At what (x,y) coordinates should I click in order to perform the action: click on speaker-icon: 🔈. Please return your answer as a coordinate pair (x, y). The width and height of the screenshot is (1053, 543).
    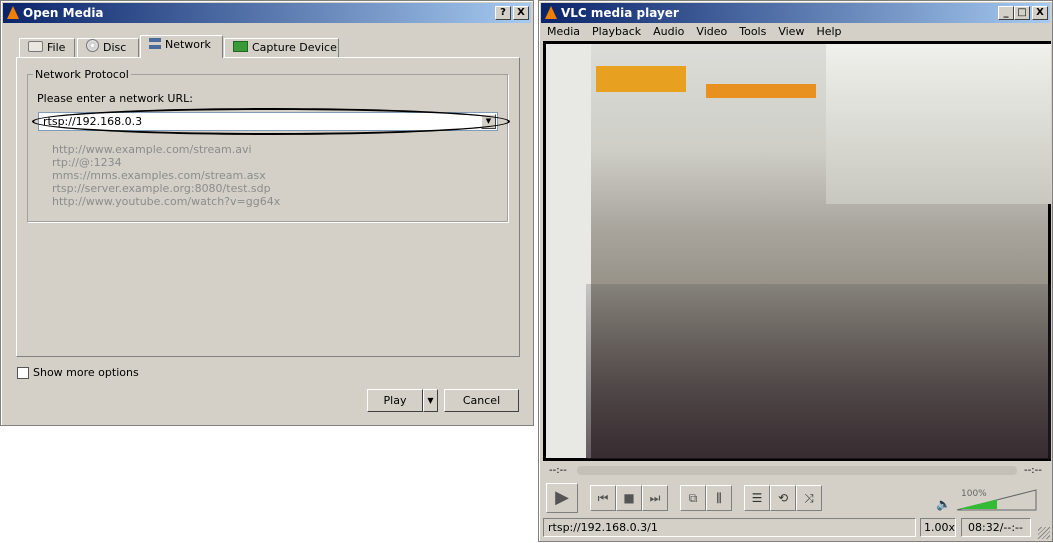
    Looking at the image, I should click on (943, 504).